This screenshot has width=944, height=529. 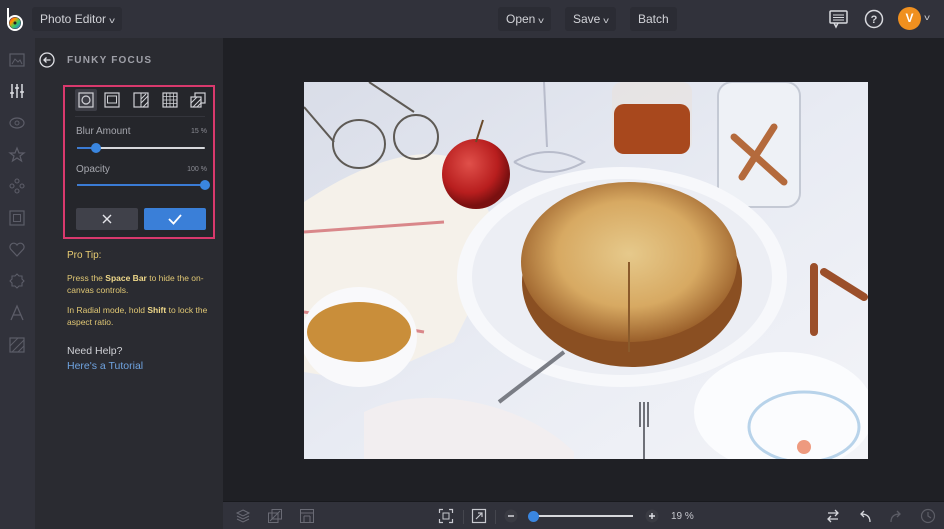 I want to click on swap-icon, so click(x=833, y=516).